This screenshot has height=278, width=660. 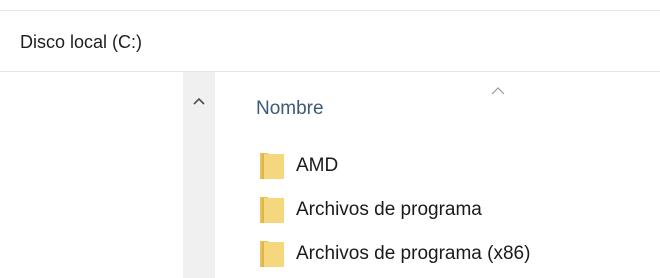 I want to click on file-row: Archivos de programa (x86), so click(x=448, y=254).